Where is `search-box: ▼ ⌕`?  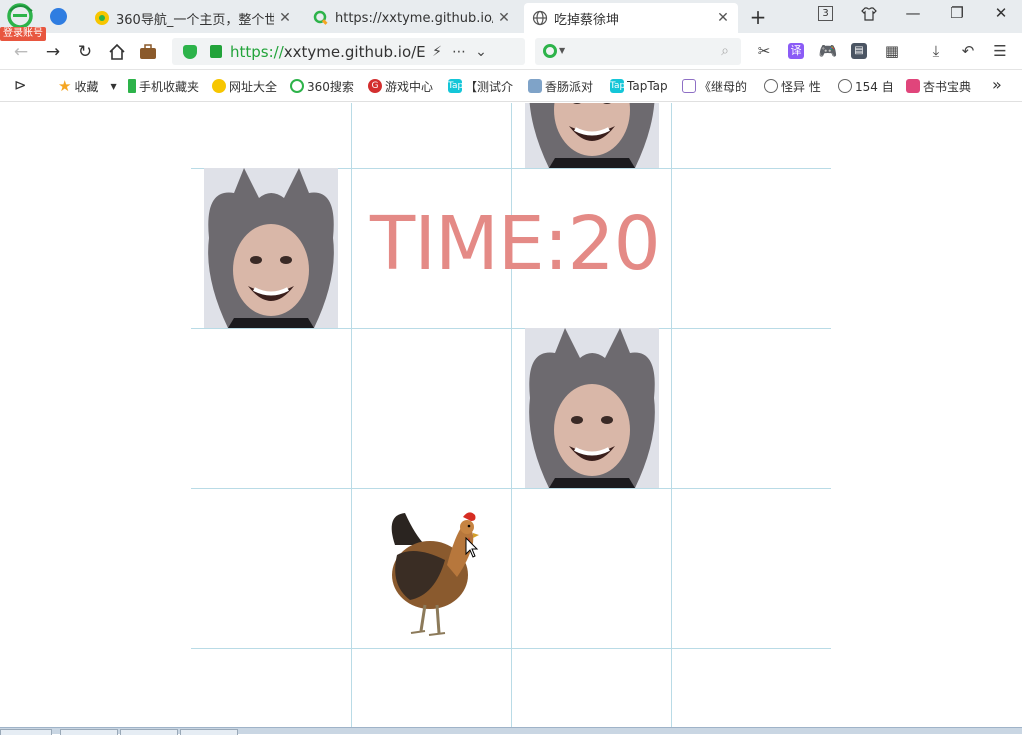 search-box: ▼ ⌕ is located at coordinates (638, 51).